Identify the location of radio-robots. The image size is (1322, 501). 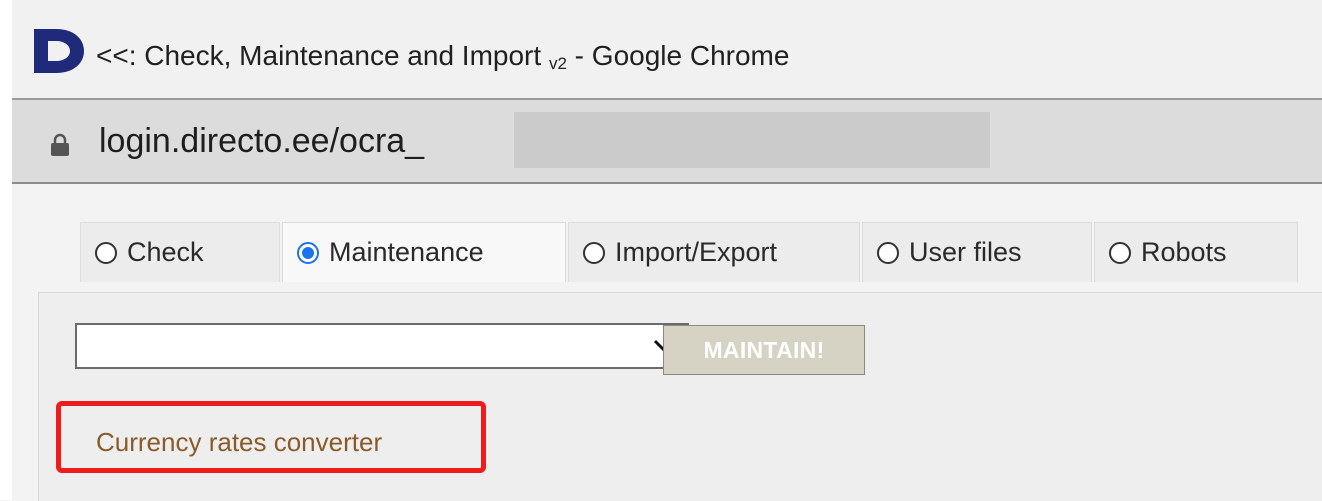
(1120, 252).